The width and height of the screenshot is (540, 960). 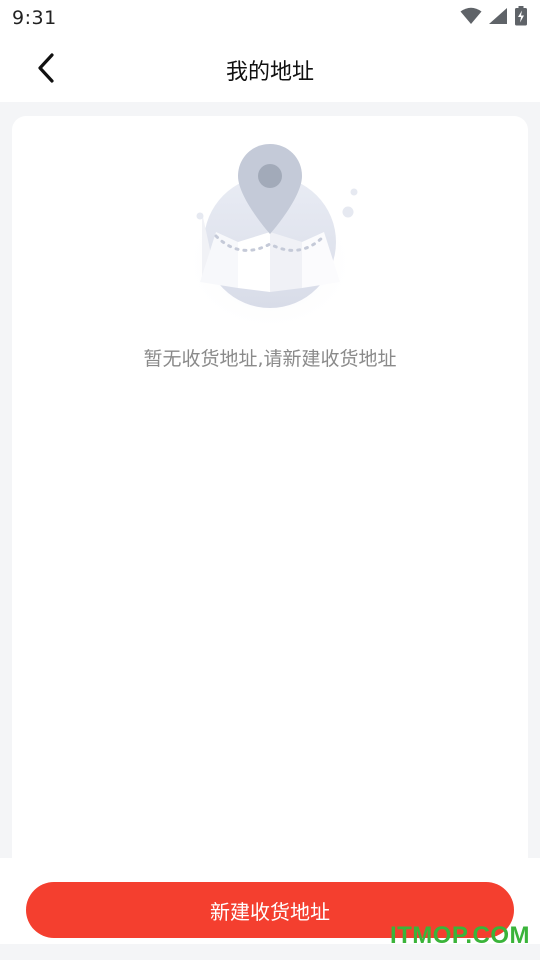 I want to click on battery-charging-icon, so click(x=521, y=18).